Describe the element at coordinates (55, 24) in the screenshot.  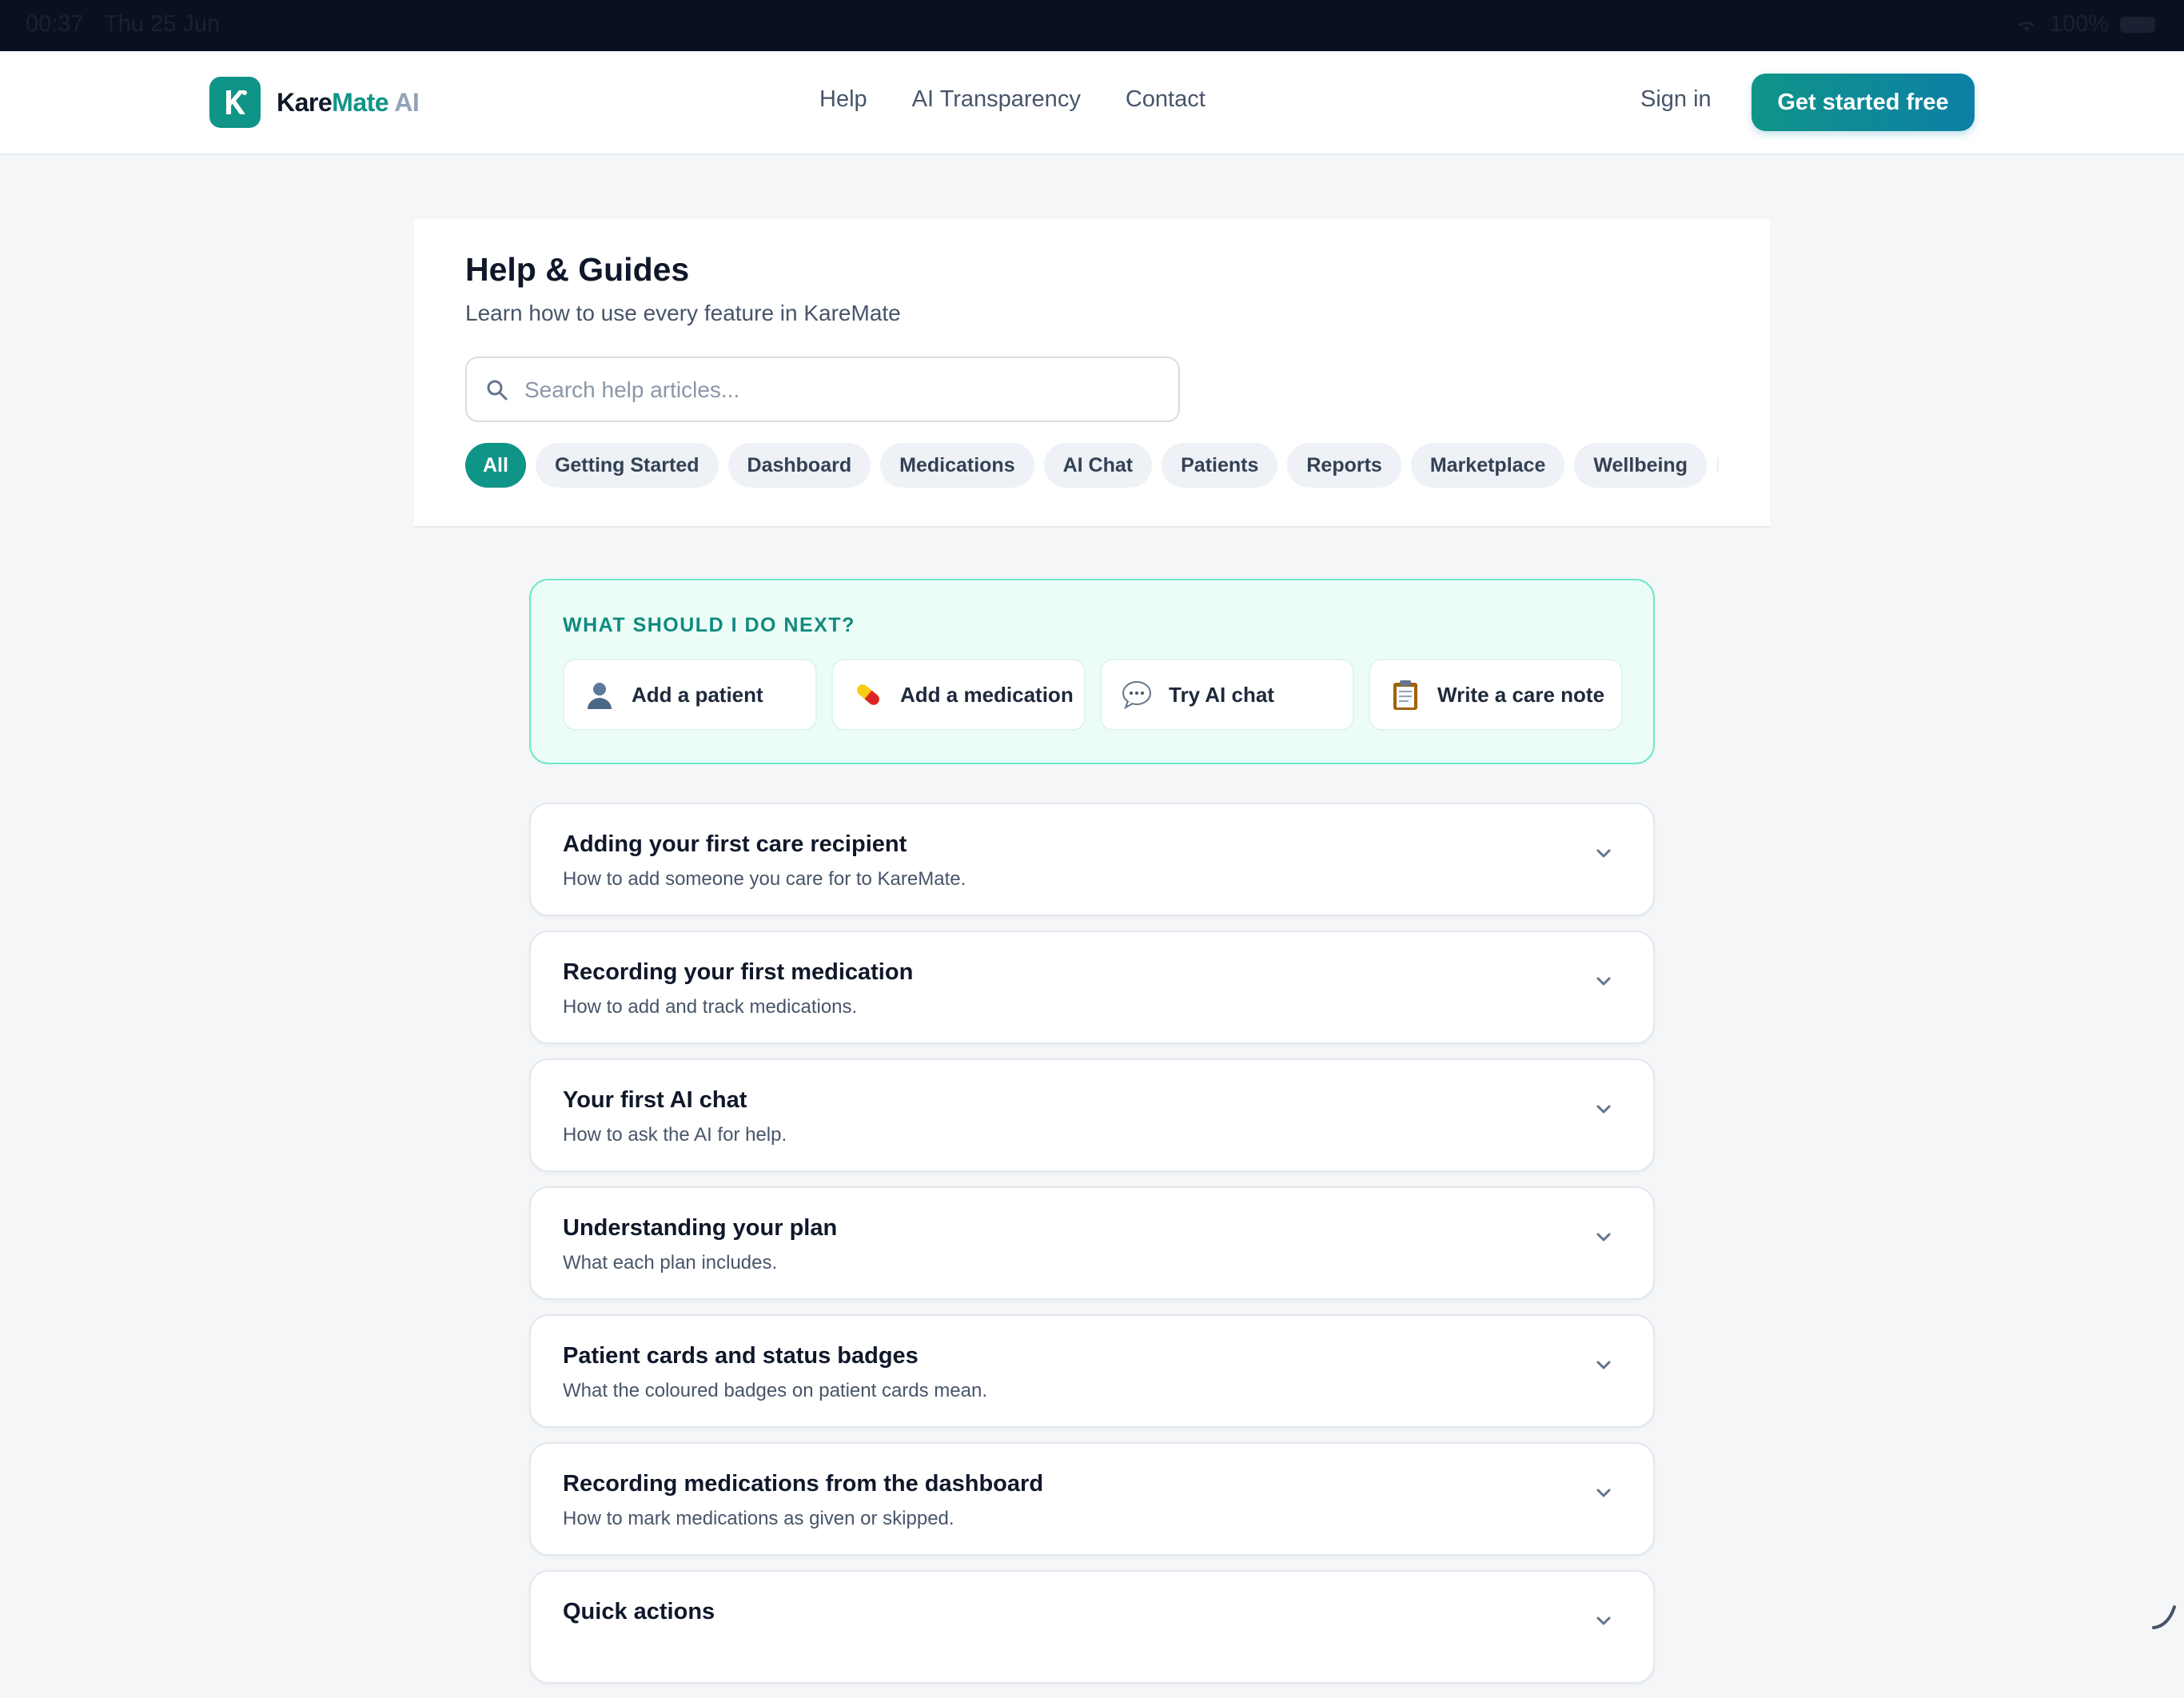
I see `status-time: 00:37` at that location.